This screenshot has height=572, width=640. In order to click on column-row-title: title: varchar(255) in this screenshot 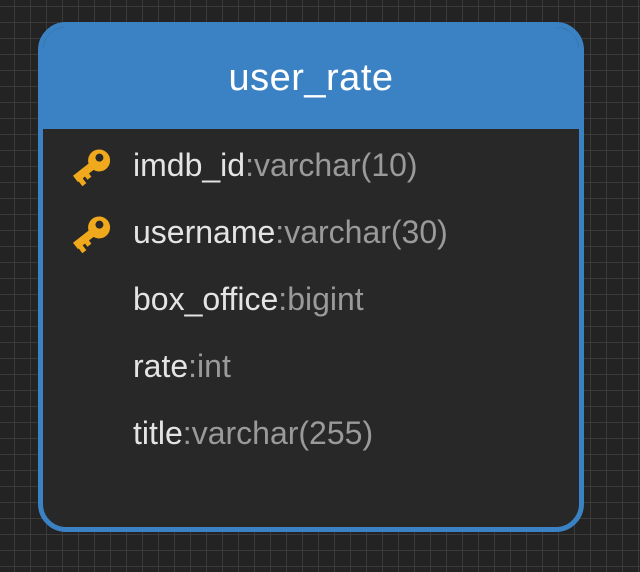, I will do `click(311, 433)`.